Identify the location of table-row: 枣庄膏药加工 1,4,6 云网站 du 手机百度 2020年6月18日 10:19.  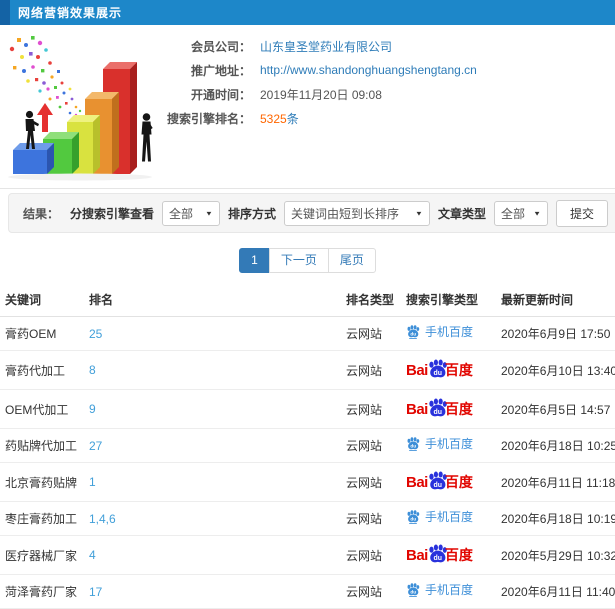
(307, 518).